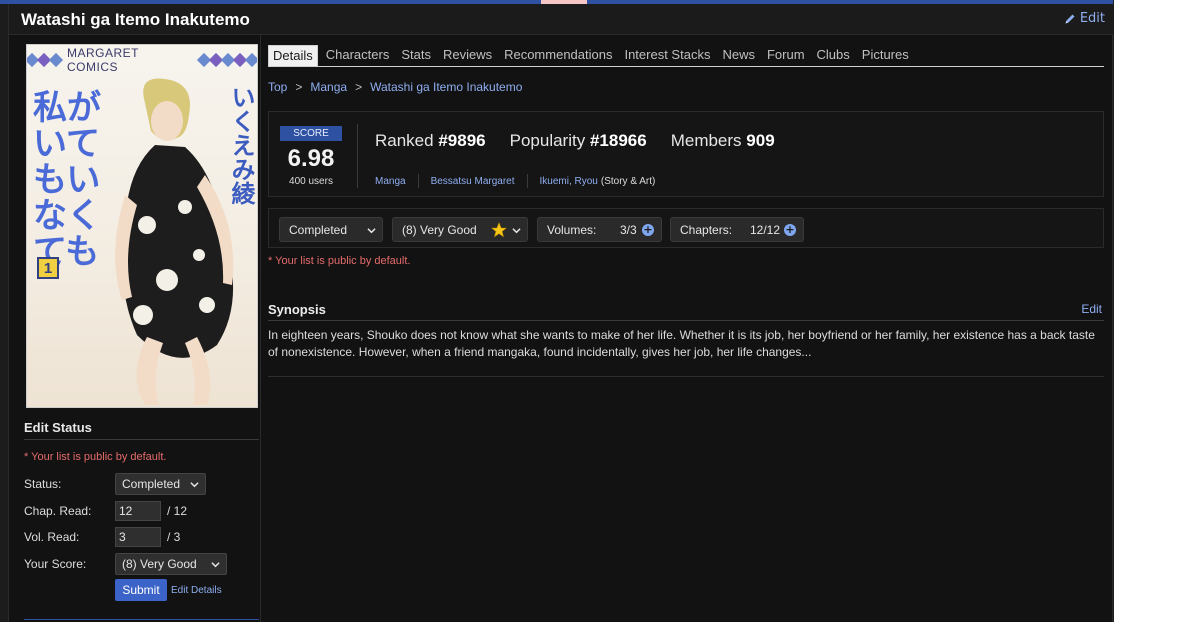 The height and width of the screenshot is (622, 1200). I want to click on tab-recommendations: Recommendations, so click(558, 56).